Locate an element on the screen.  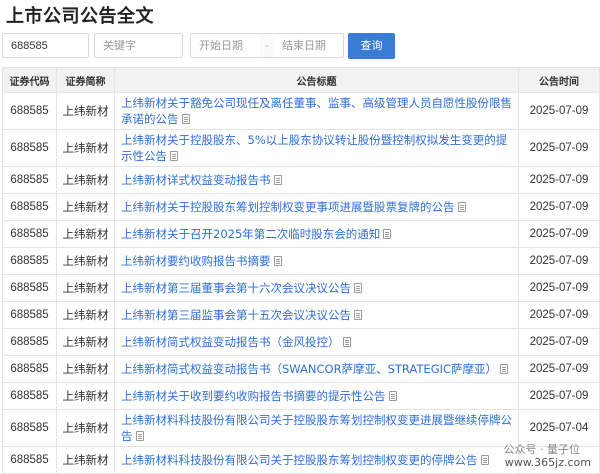
announcement-title-cell: 上纬新材要约收购报告书摘要 is located at coordinates (316, 261).